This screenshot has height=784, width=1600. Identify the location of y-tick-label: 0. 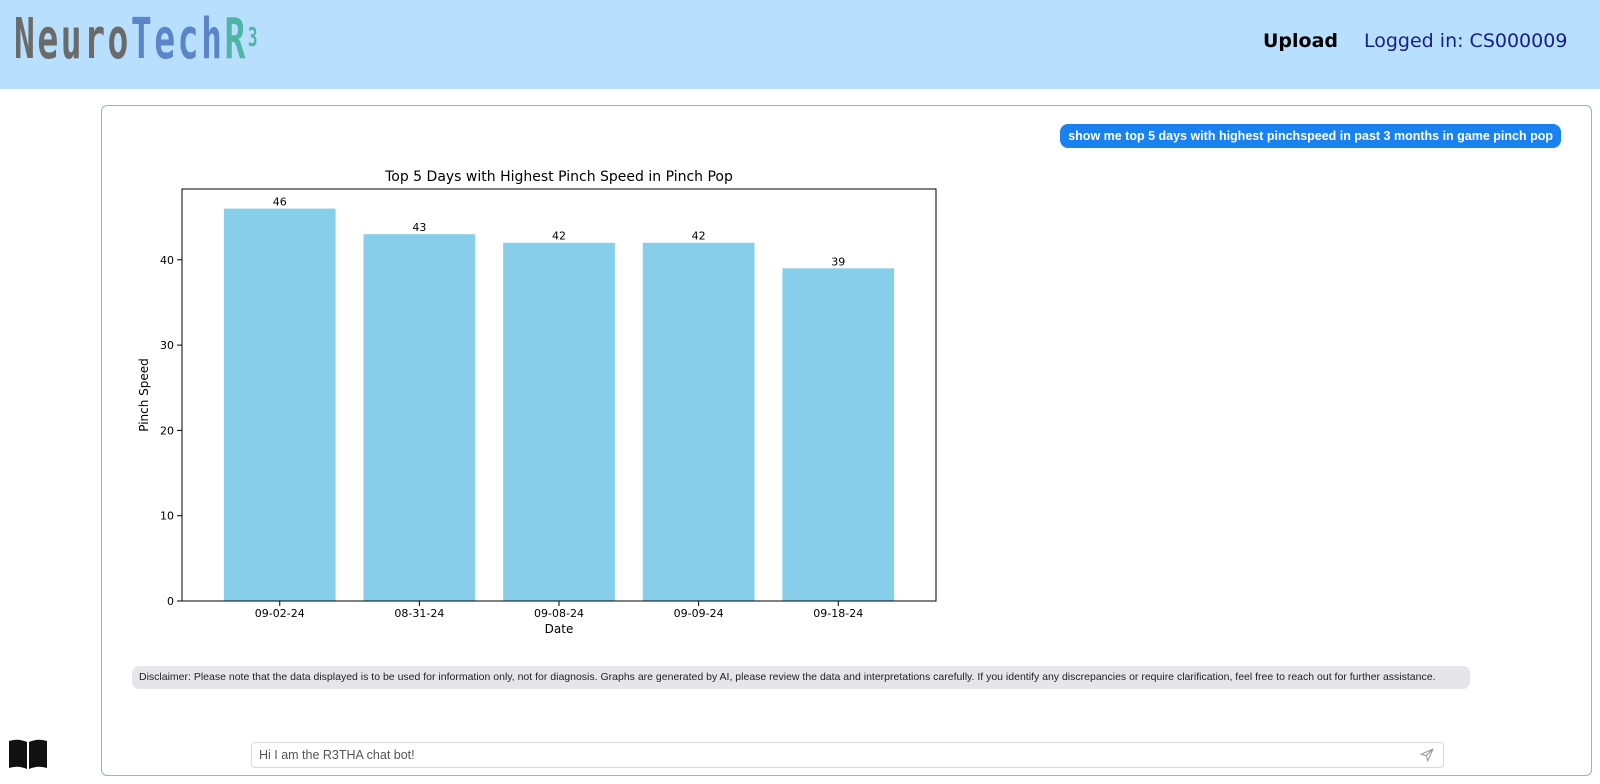
(170, 601).